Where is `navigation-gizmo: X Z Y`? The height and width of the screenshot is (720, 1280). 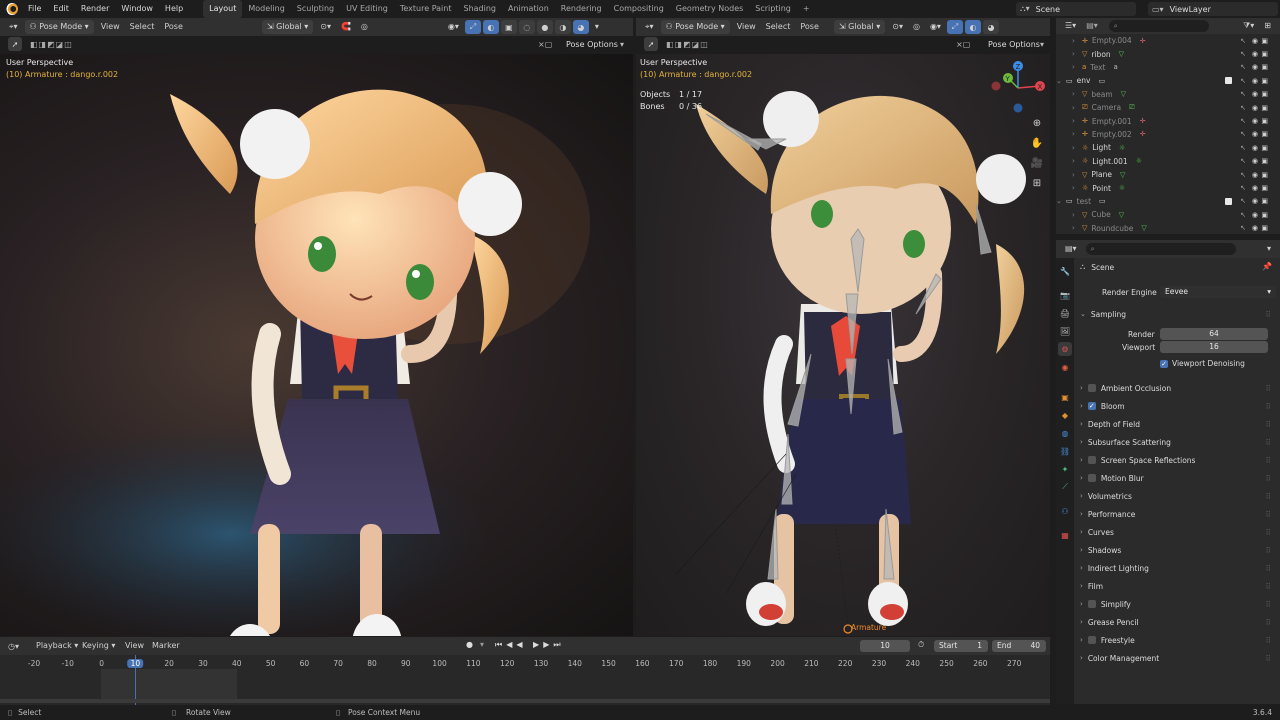 navigation-gizmo: X Z Y is located at coordinates (1019, 87).